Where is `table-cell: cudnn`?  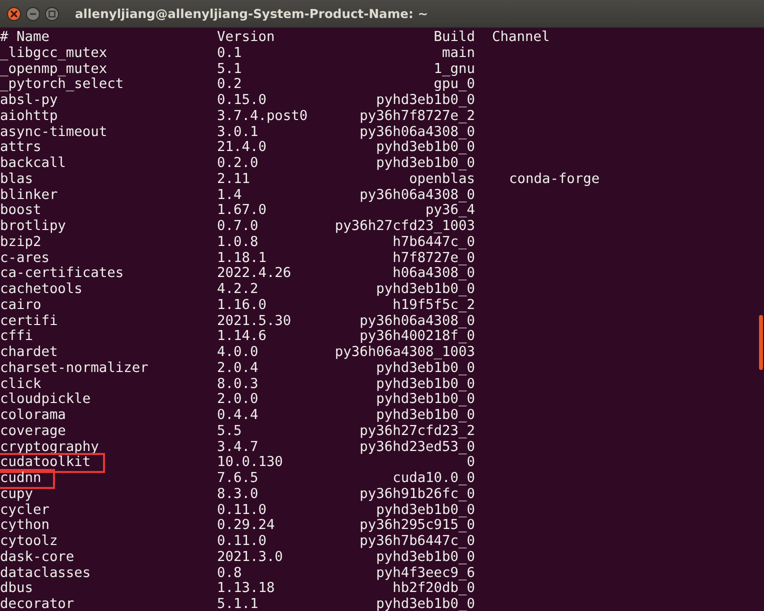 table-cell: cudnn is located at coordinates (27, 479).